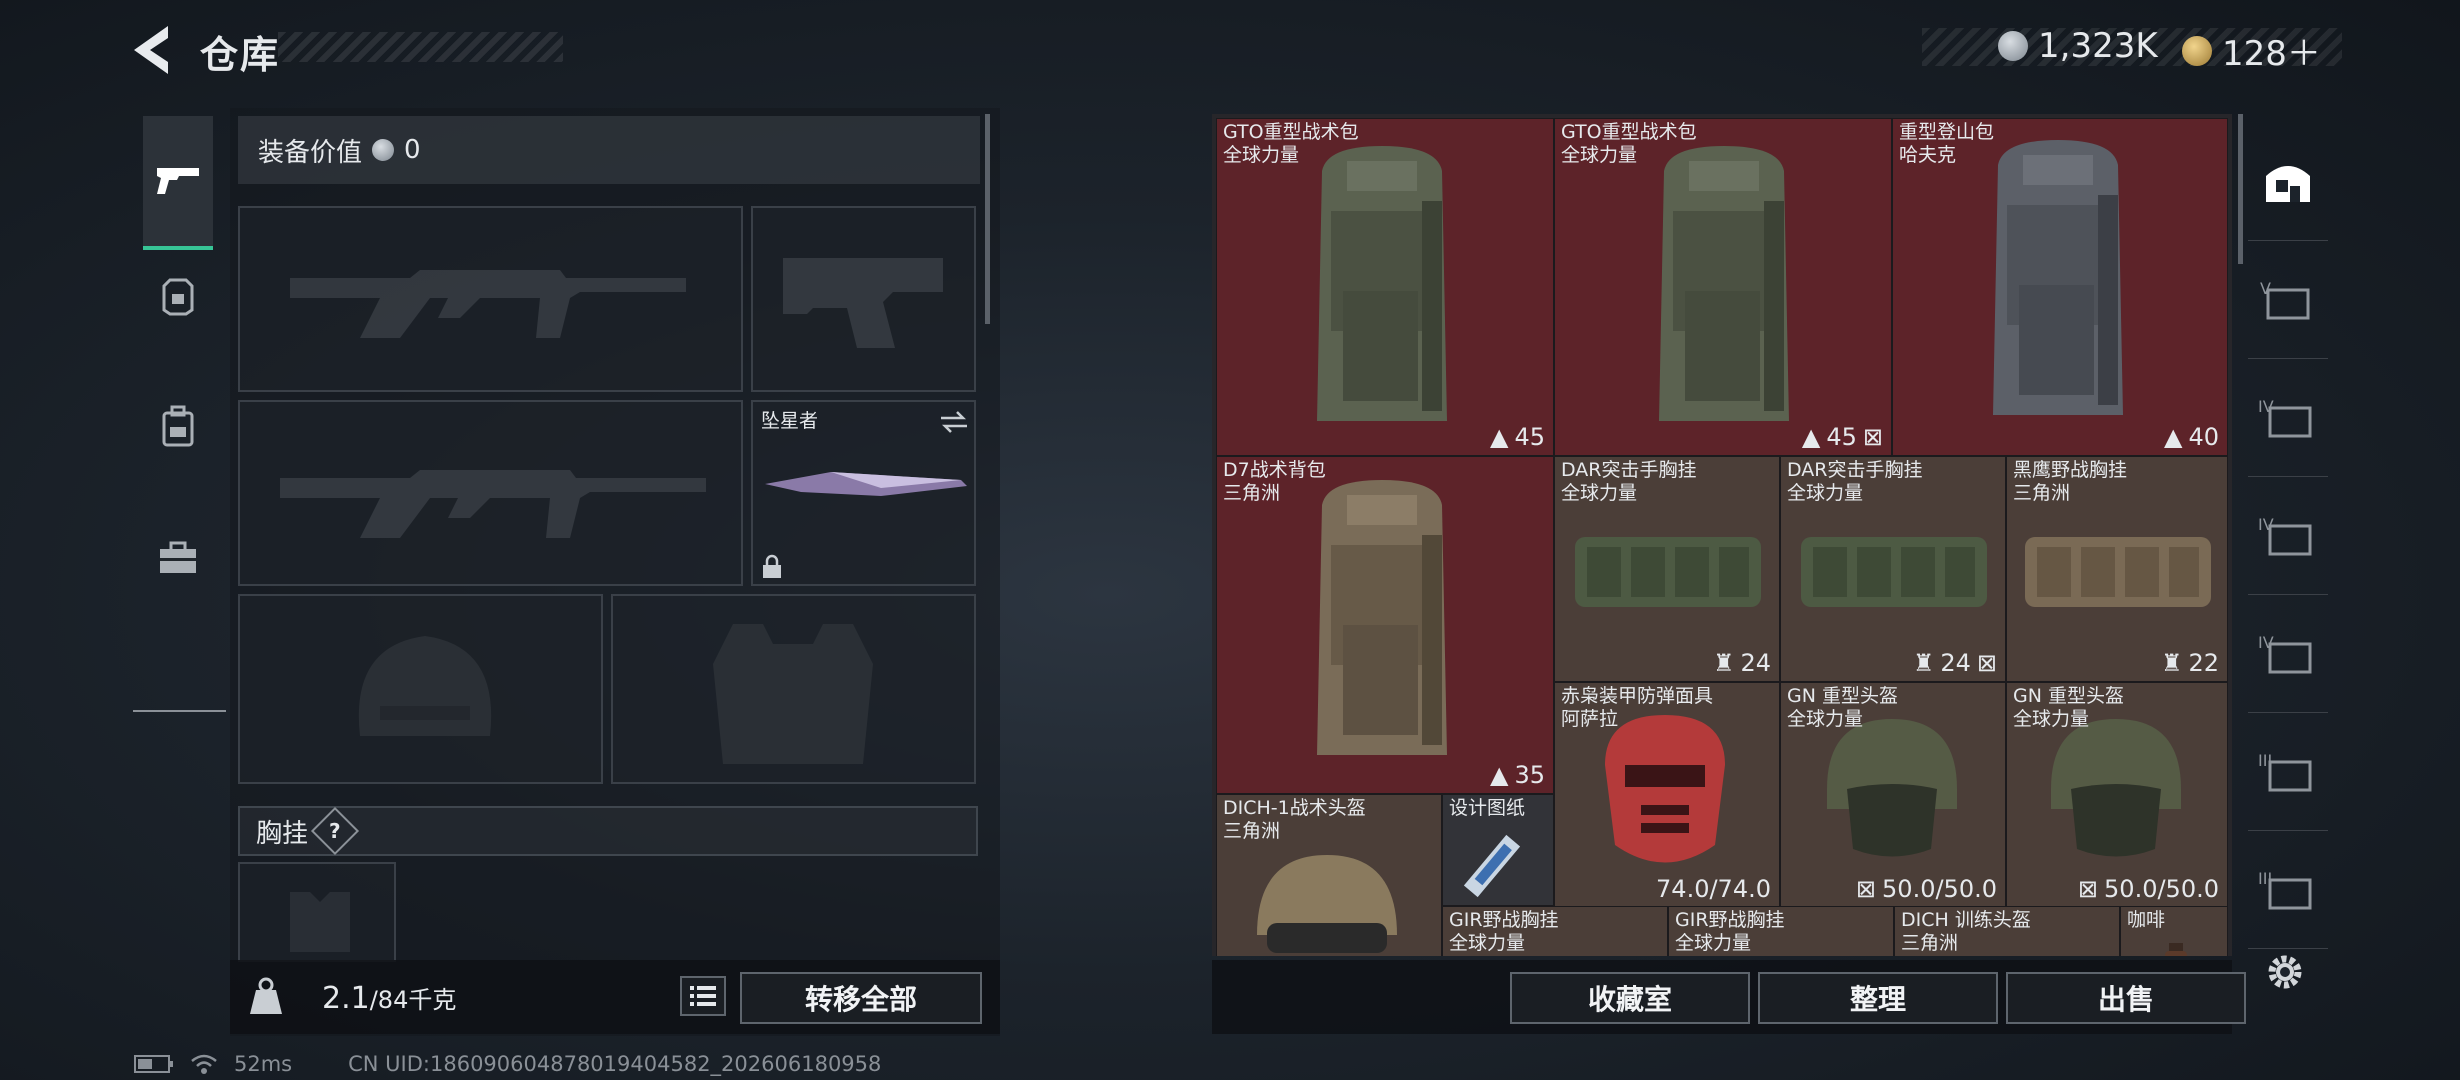 This screenshot has height=1080, width=2460. I want to click on back-button, so click(153, 50).